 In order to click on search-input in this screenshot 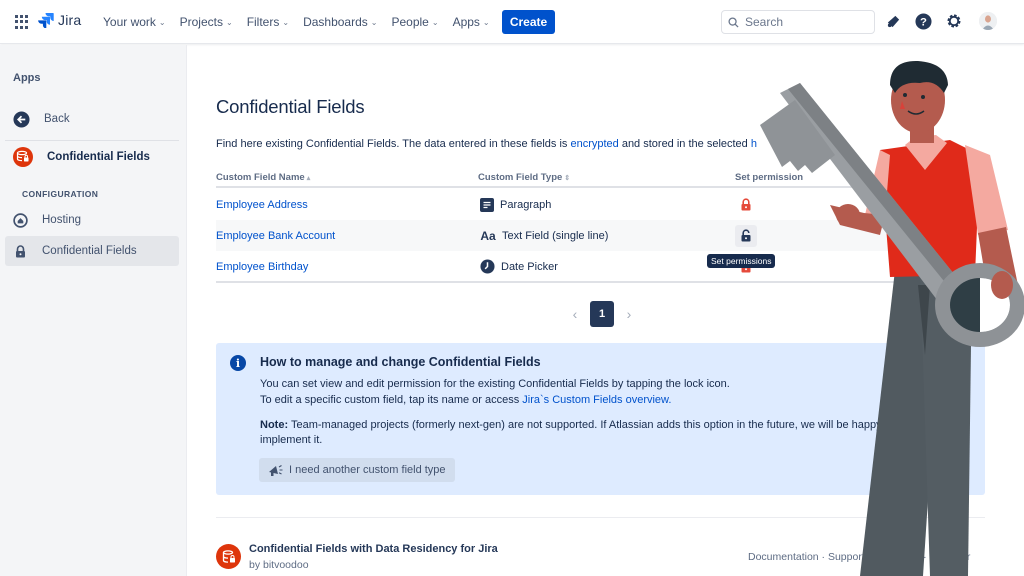, I will do `click(805, 22)`.